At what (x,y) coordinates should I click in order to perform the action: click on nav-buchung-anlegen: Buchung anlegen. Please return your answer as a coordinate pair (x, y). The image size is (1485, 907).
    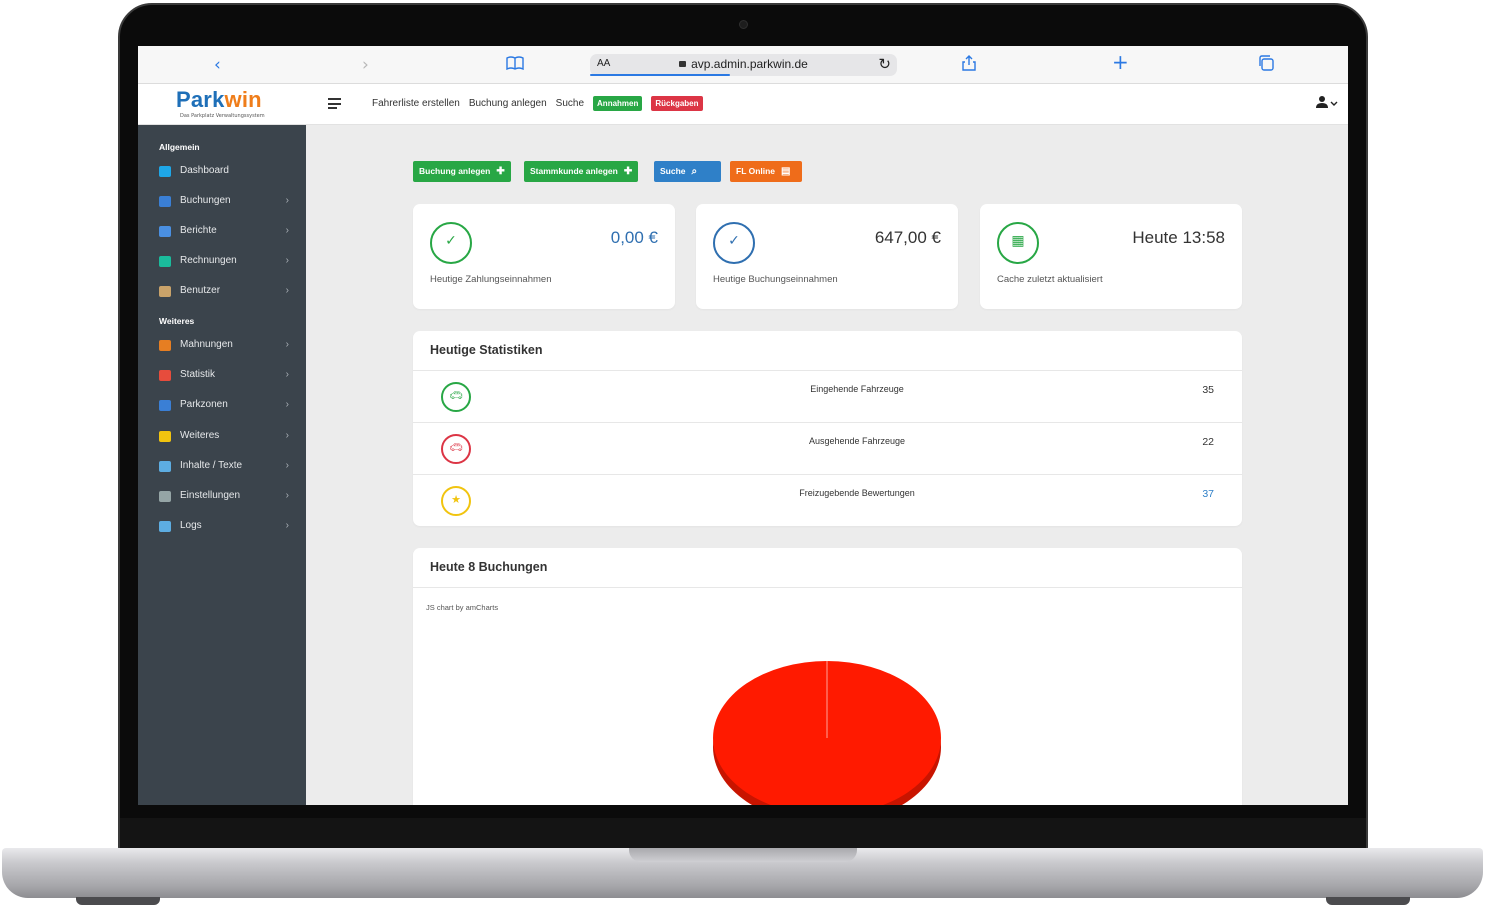
    Looking at the image, I should click on (508, 103).